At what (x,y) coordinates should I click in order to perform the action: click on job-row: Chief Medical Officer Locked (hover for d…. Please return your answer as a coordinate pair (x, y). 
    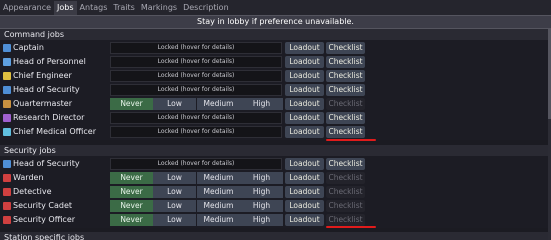
    Looking at the image, I should click on (274, 132).